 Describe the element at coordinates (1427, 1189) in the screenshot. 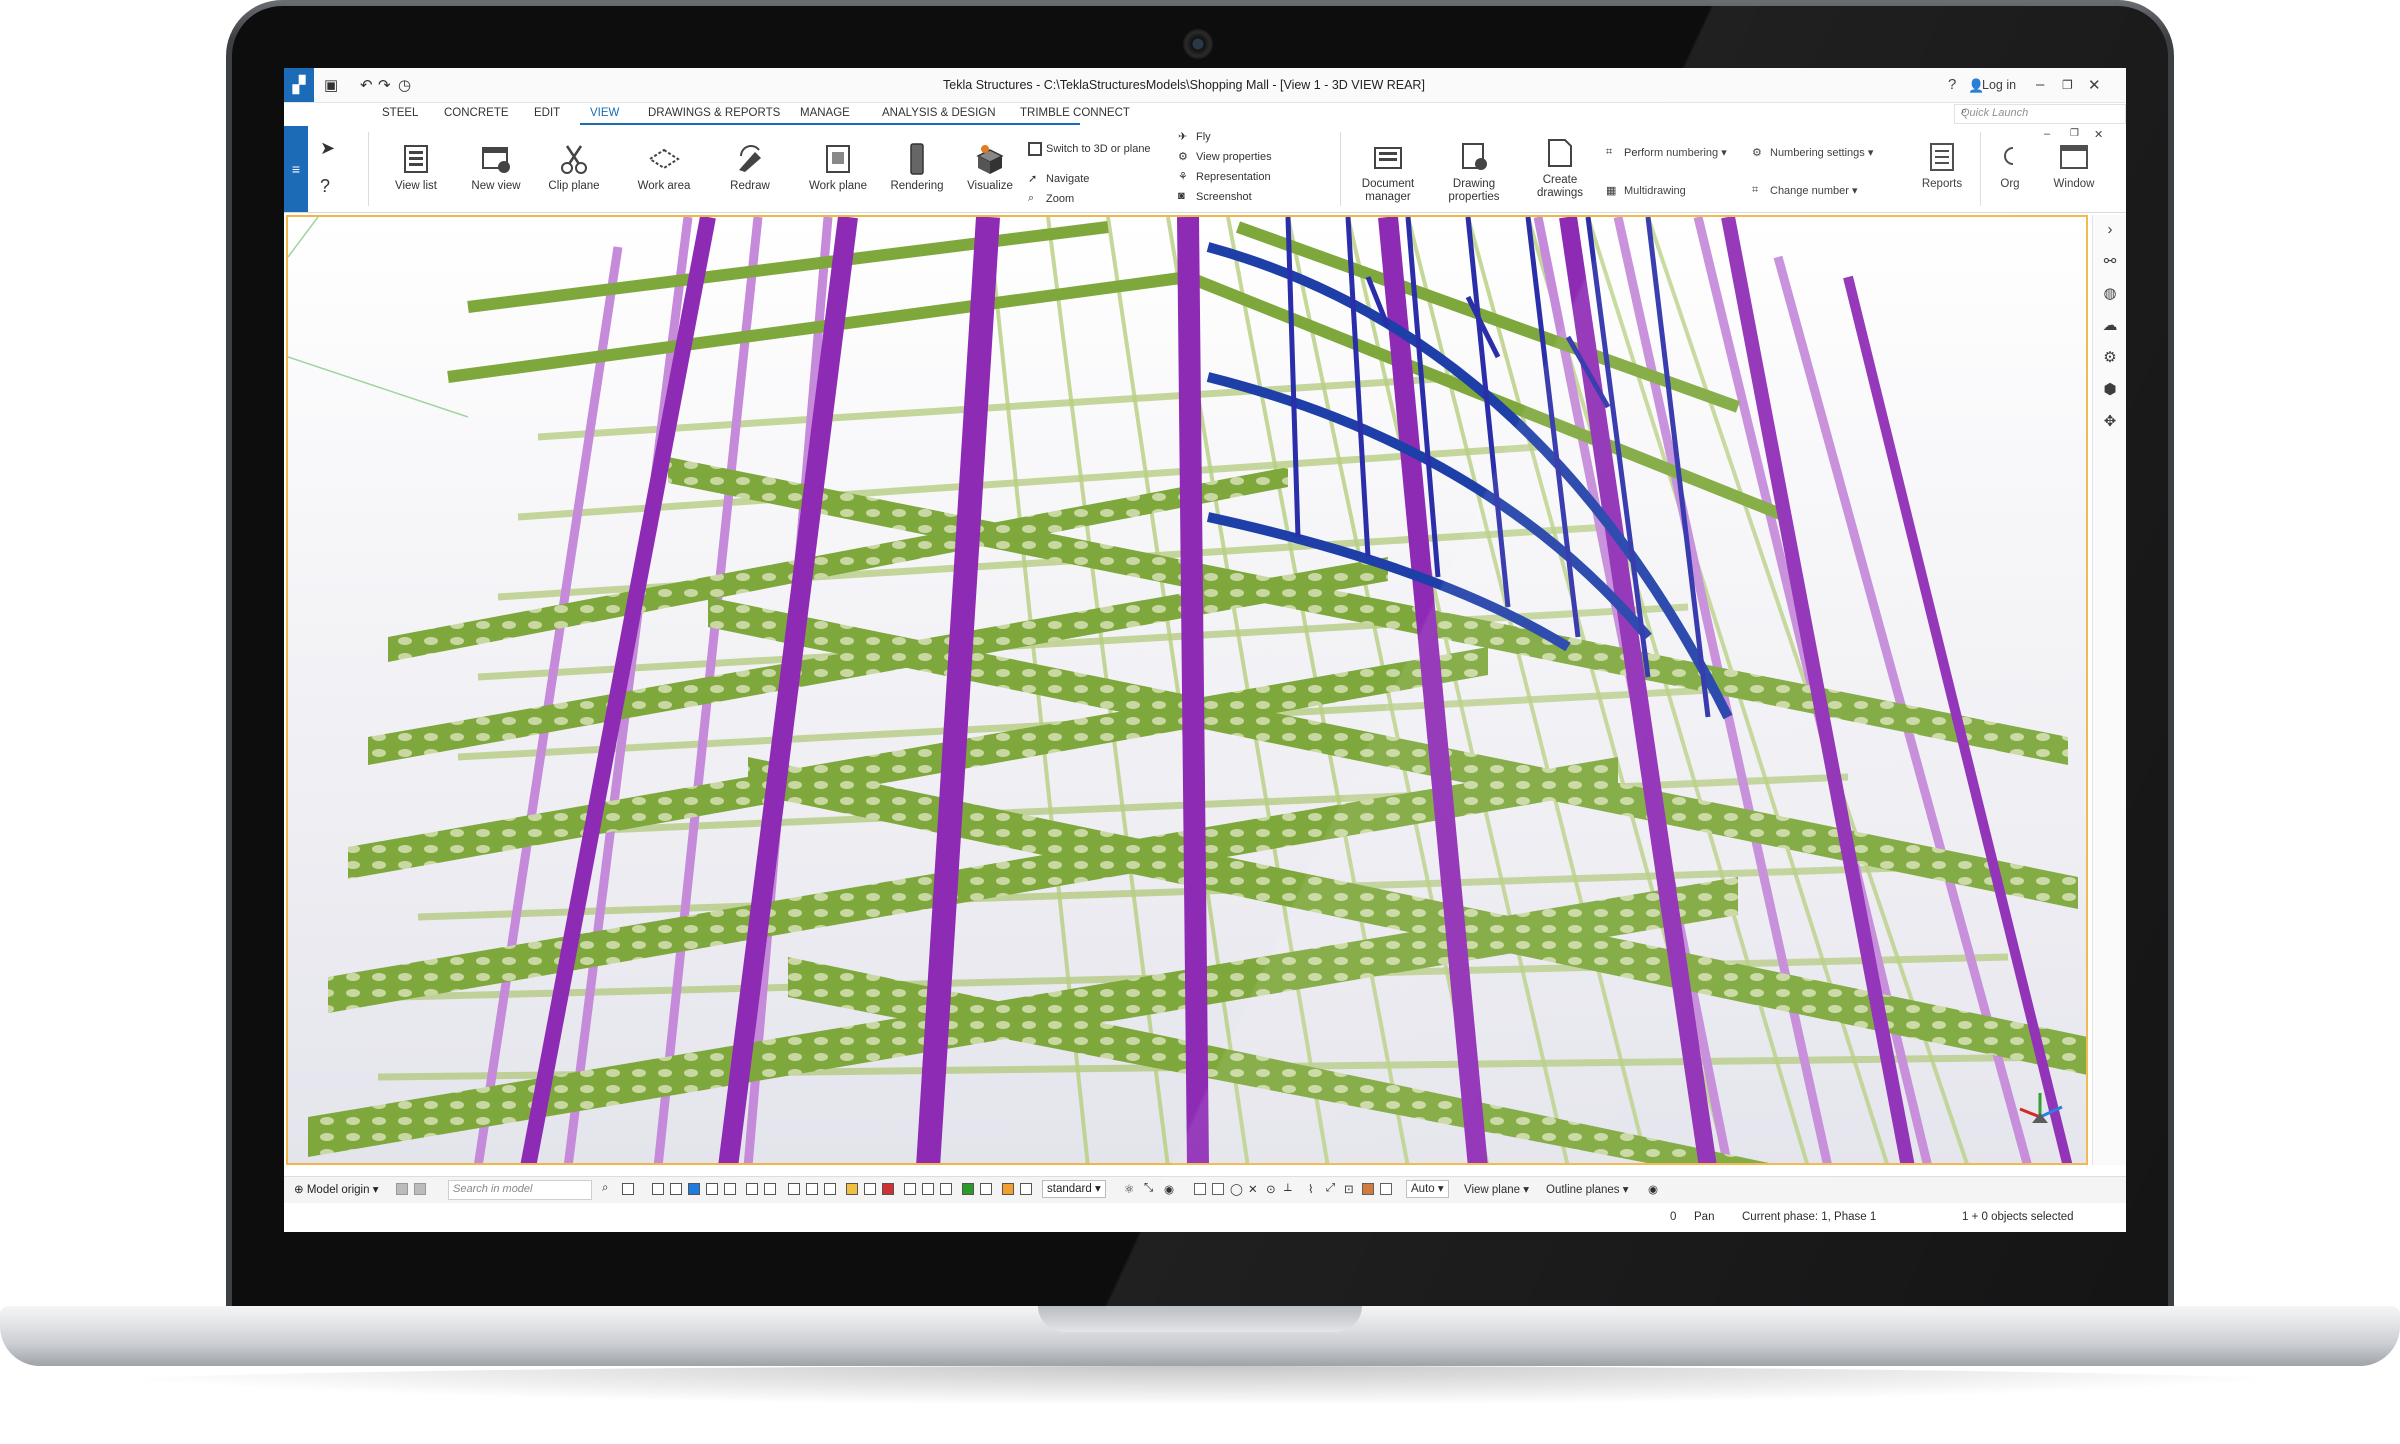

I see `auto-dropdown: Auto ▾` at that location.